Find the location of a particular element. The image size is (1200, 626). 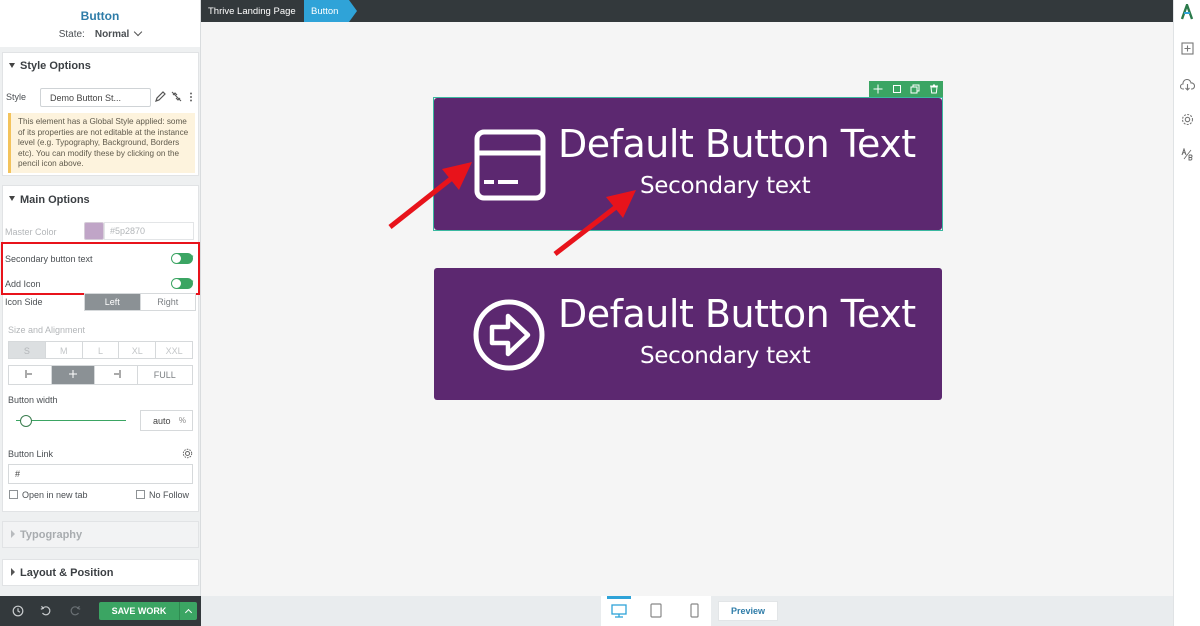

align-left-button is located at coordinates (30, 375).